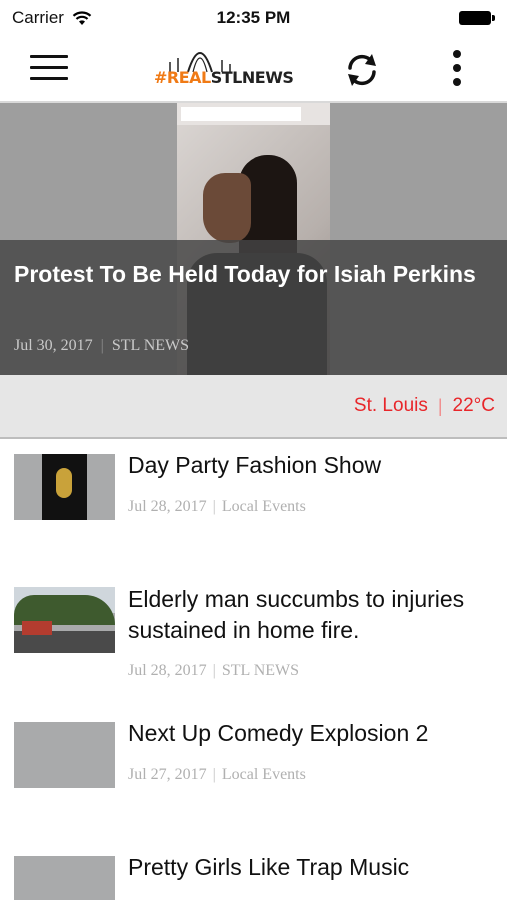  I want to click on more-vertical-icon, so click(457, 68).